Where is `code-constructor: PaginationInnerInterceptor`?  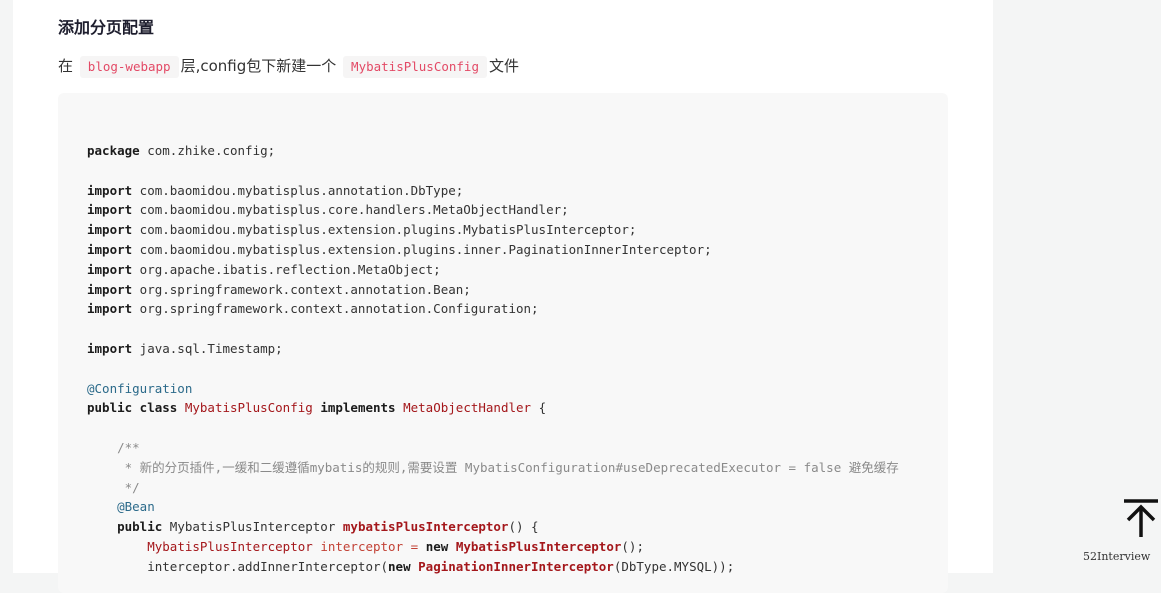
code-constructor: PaginationInnerInterceptor is located at coordinates (516, 566).